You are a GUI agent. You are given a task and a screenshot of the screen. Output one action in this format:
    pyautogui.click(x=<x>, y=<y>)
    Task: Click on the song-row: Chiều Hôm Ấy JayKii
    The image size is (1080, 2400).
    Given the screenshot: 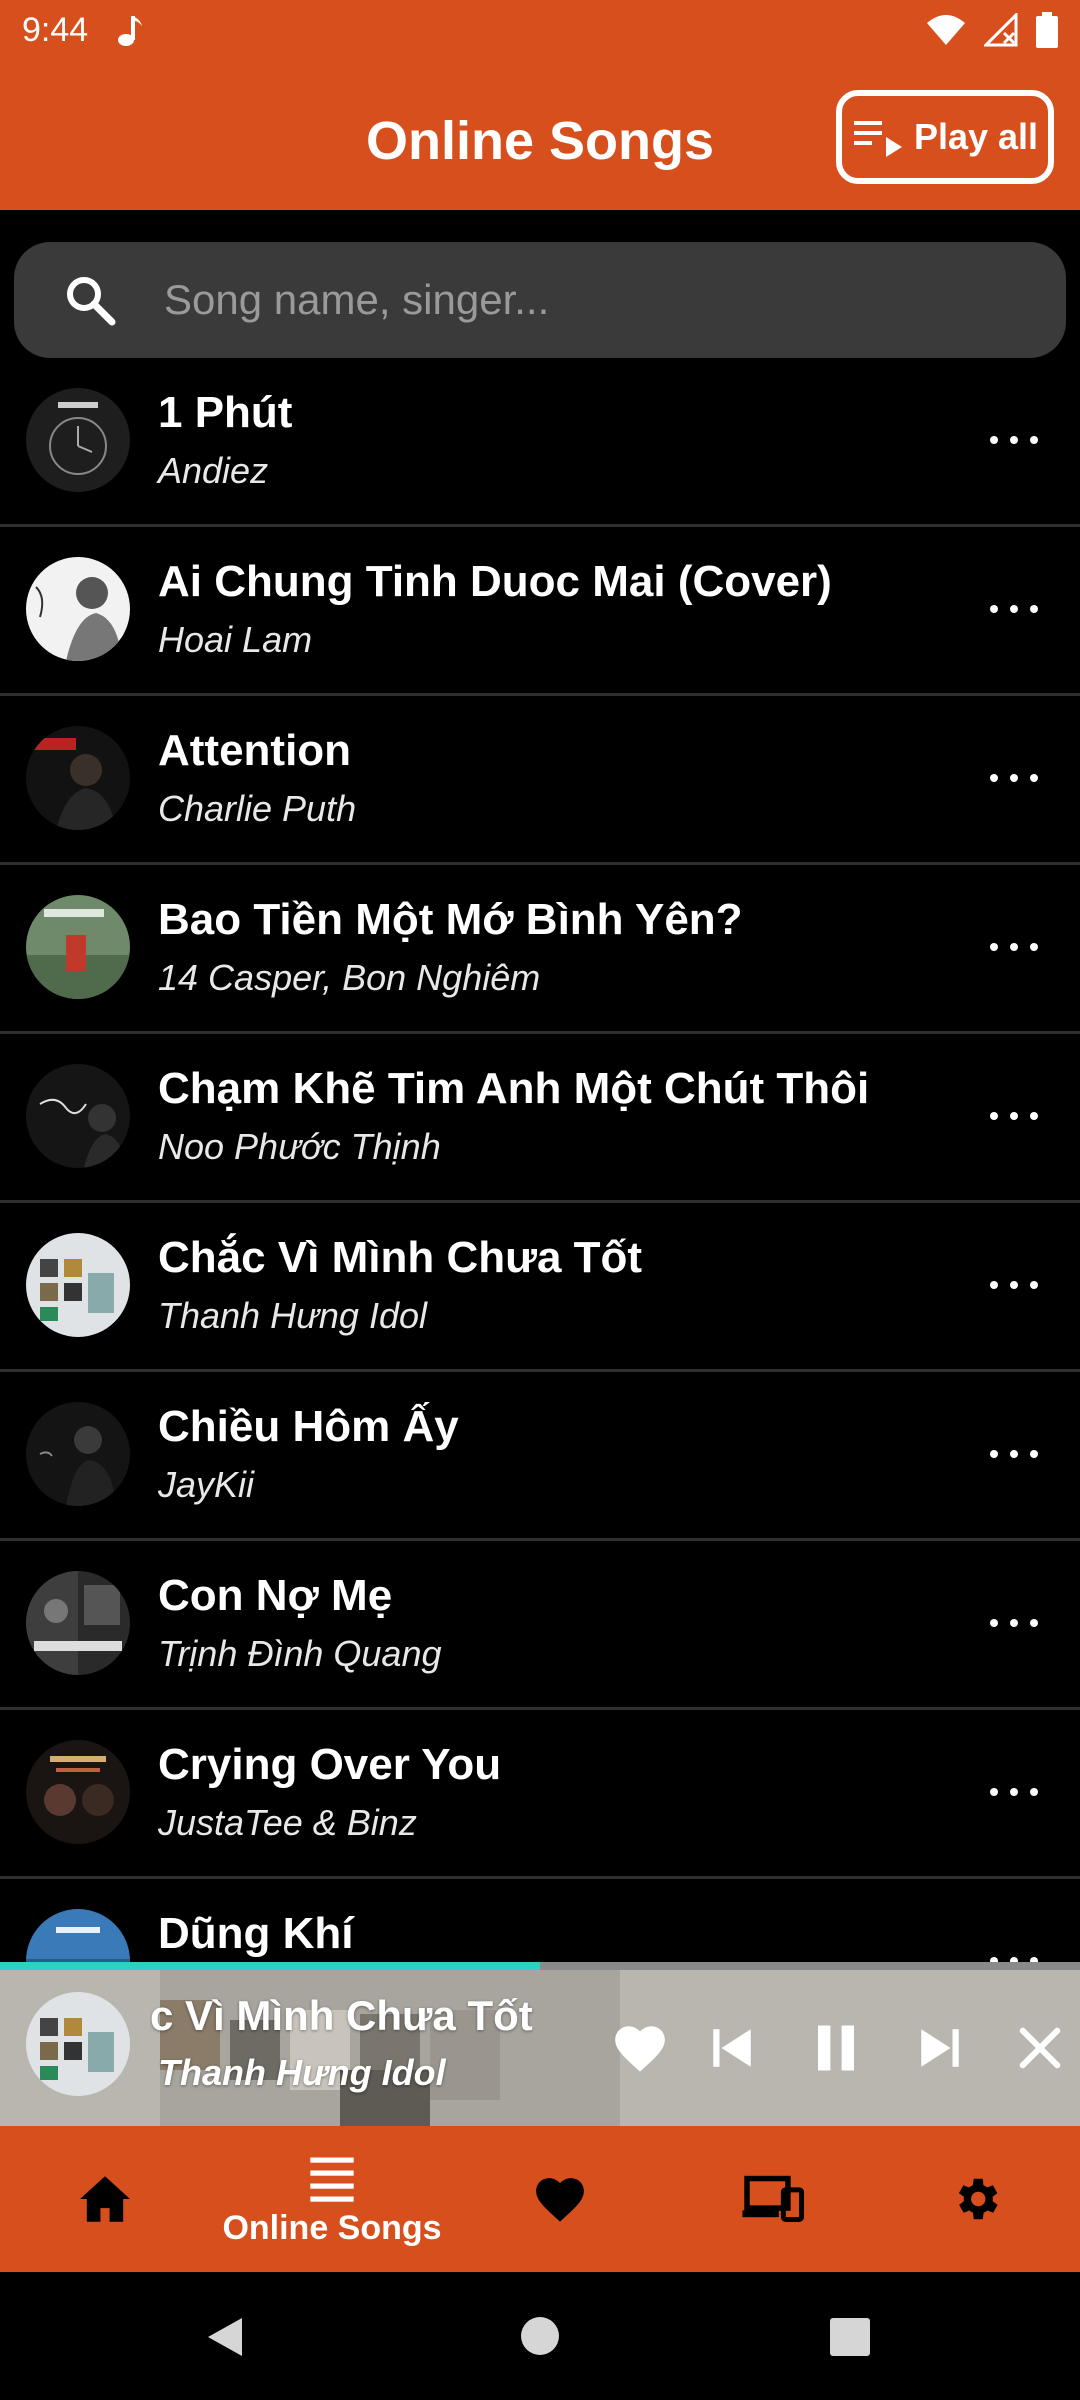 What is the action you would take?
    pyautogui.click(x=540, y=1456)
    